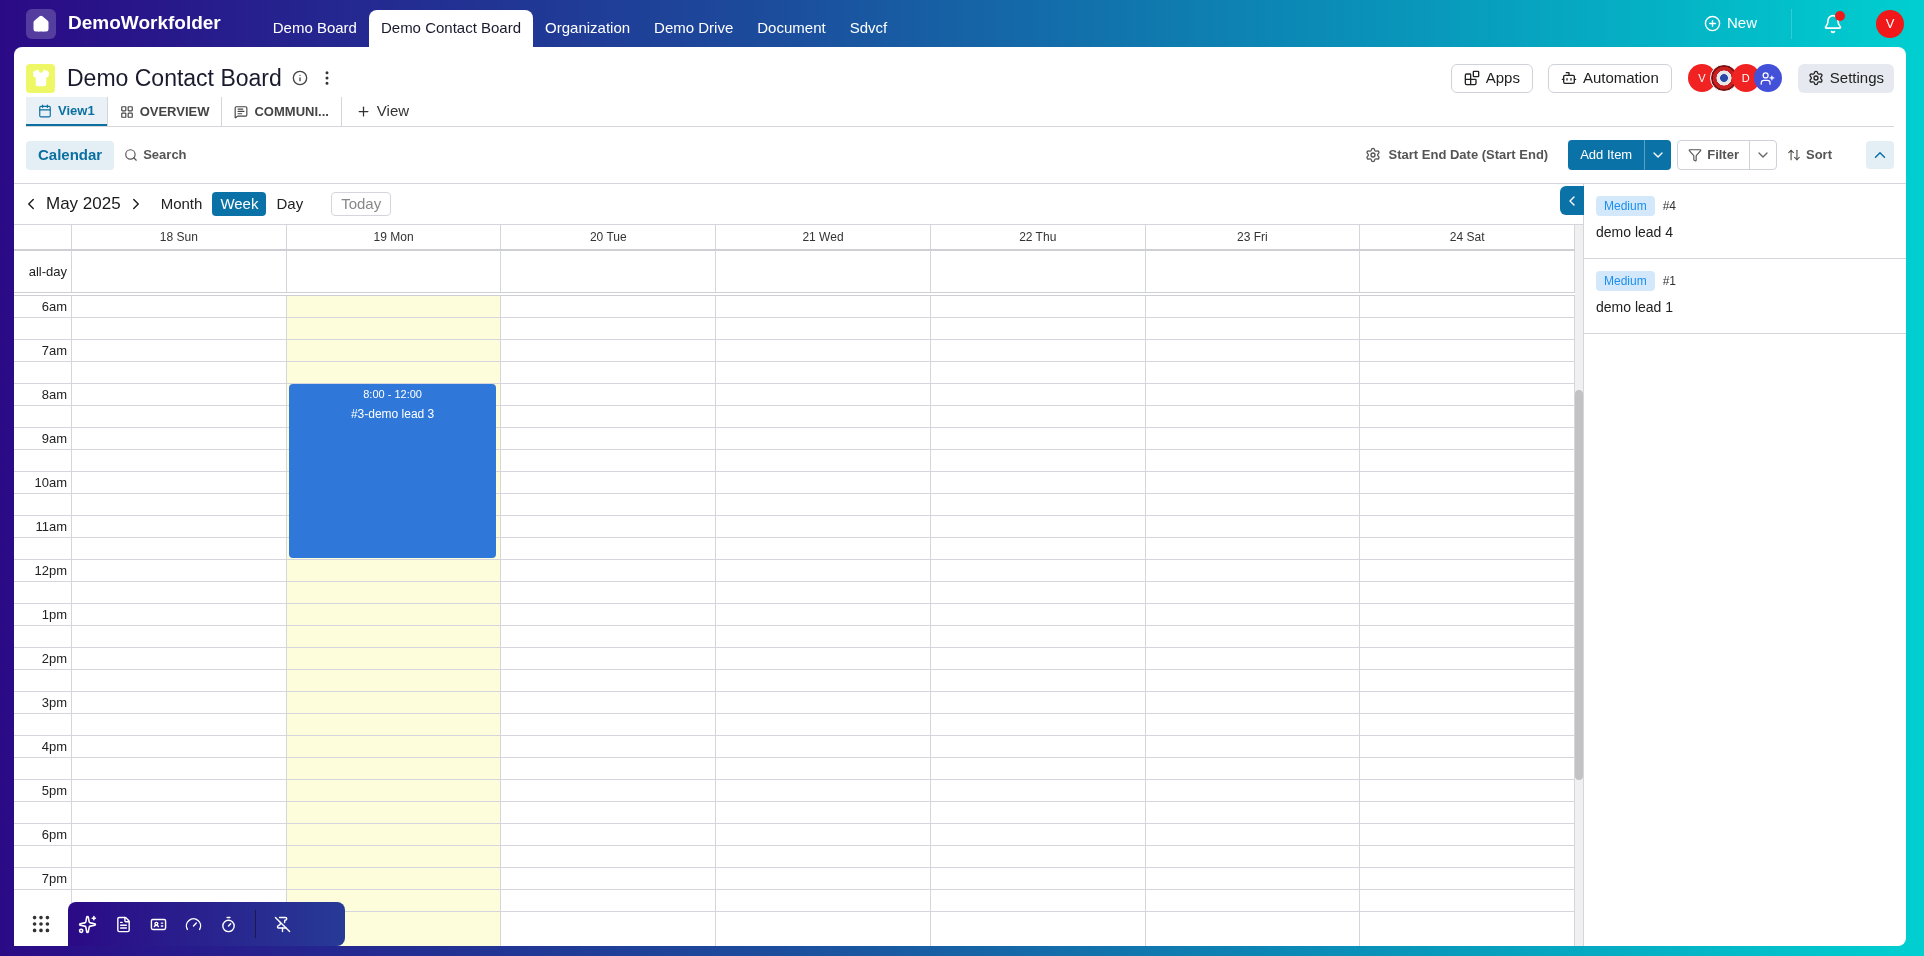  I want to click on event-time: 8:00 - 12:00, so click(392, 394).